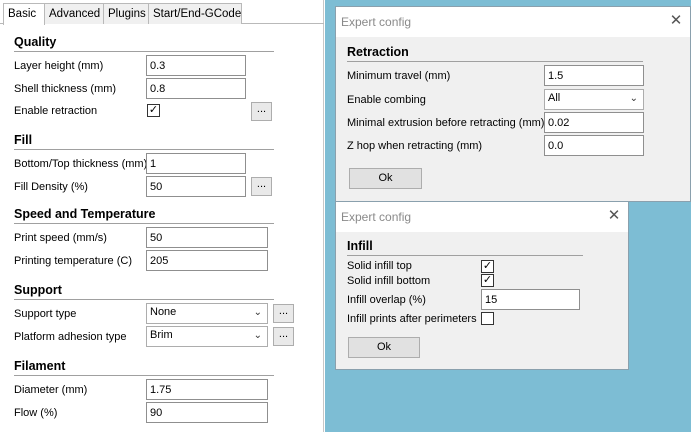 This screenshot has height=432, width=691. What do you see at coordinates (207, 237) in the screenshot?
I see `print-speed-field` at bounding box center [207, 237].